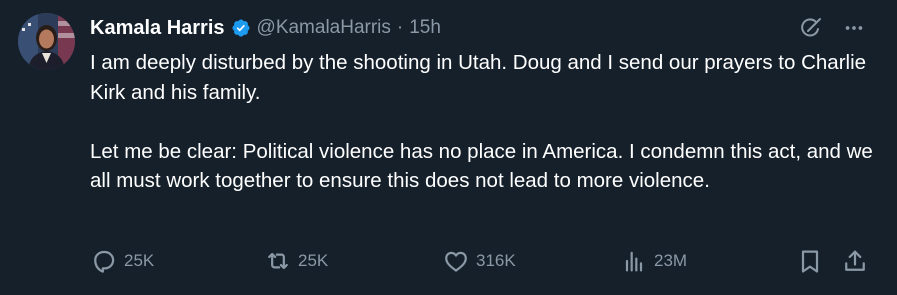 Image resolution: width=897 pixels, height=295 pixels. What do you see at coordinates (139, 260) in the screenshot?
I see `reply-count: 25K` at bounding box center [139, 260].